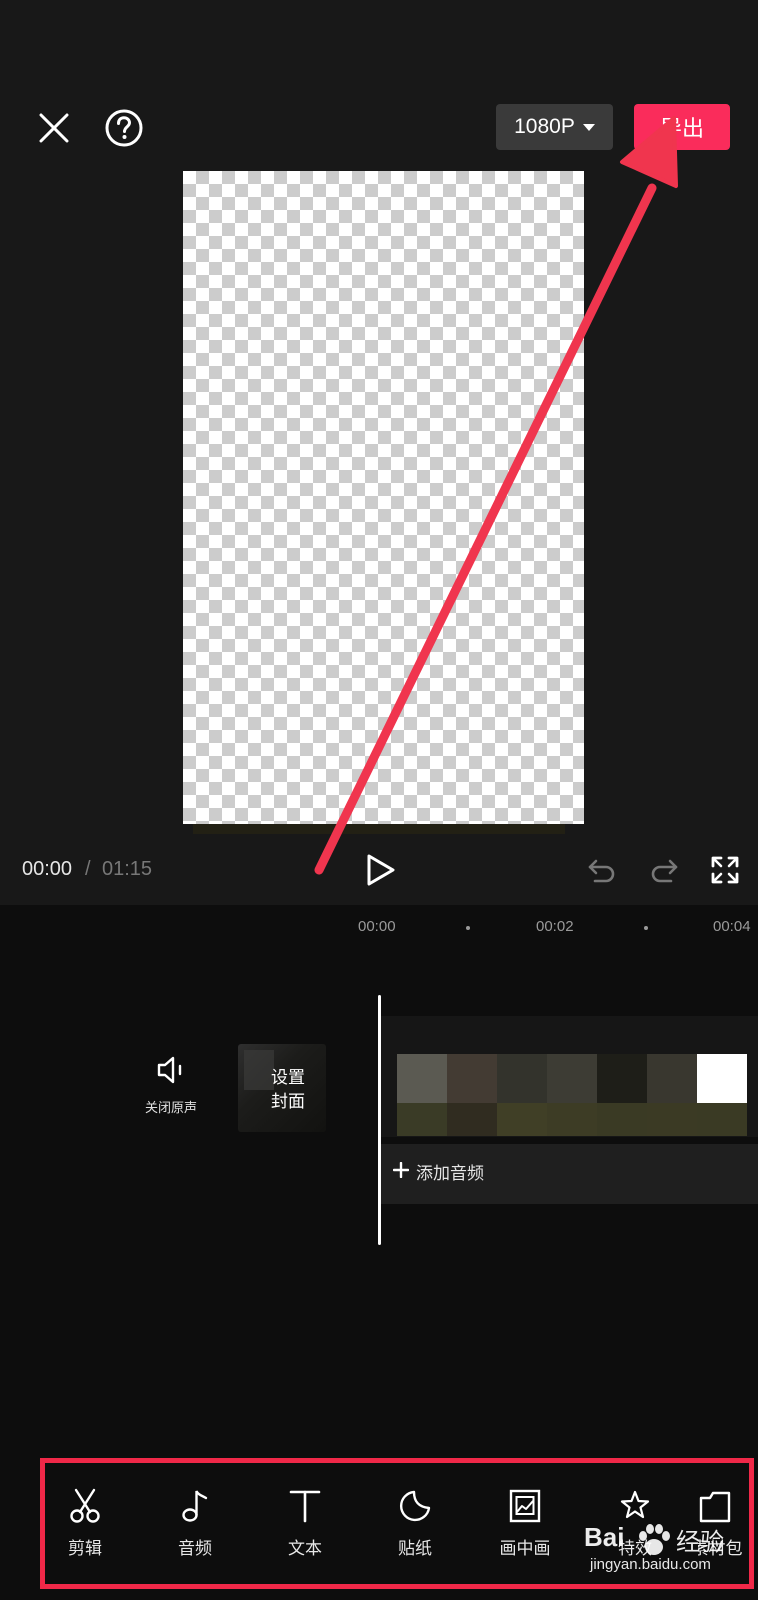 The width and height of the screenshot is (758, 1600). I want to click on mute-original-sound-button: 关闭原声, so click(171, 1085).